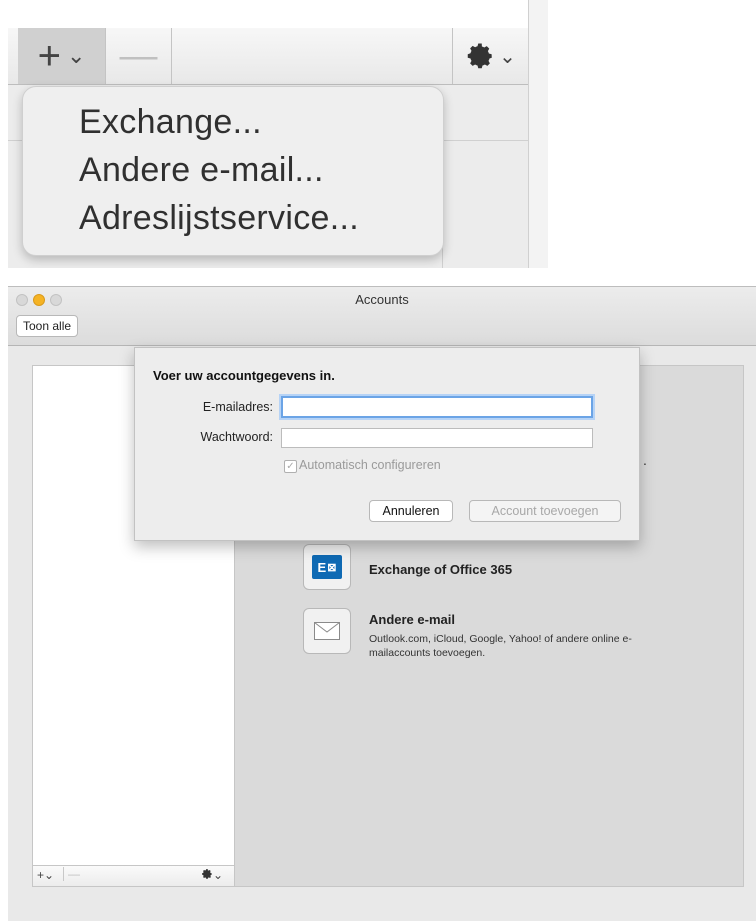  I want to click on envelope-icon, so click(327, 631).